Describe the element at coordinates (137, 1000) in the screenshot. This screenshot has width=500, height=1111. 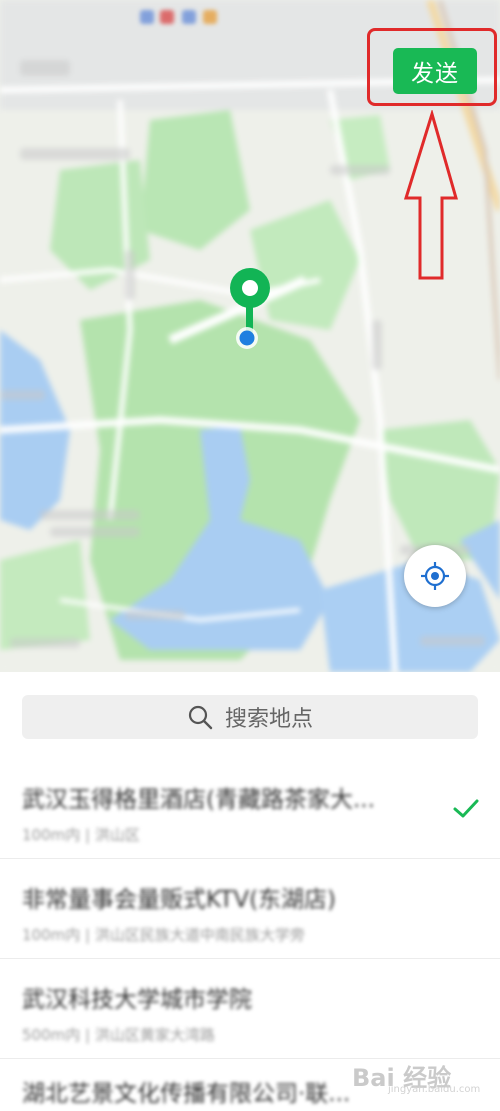
I see `place-name: 武汉科技大学城市学院` at that location.